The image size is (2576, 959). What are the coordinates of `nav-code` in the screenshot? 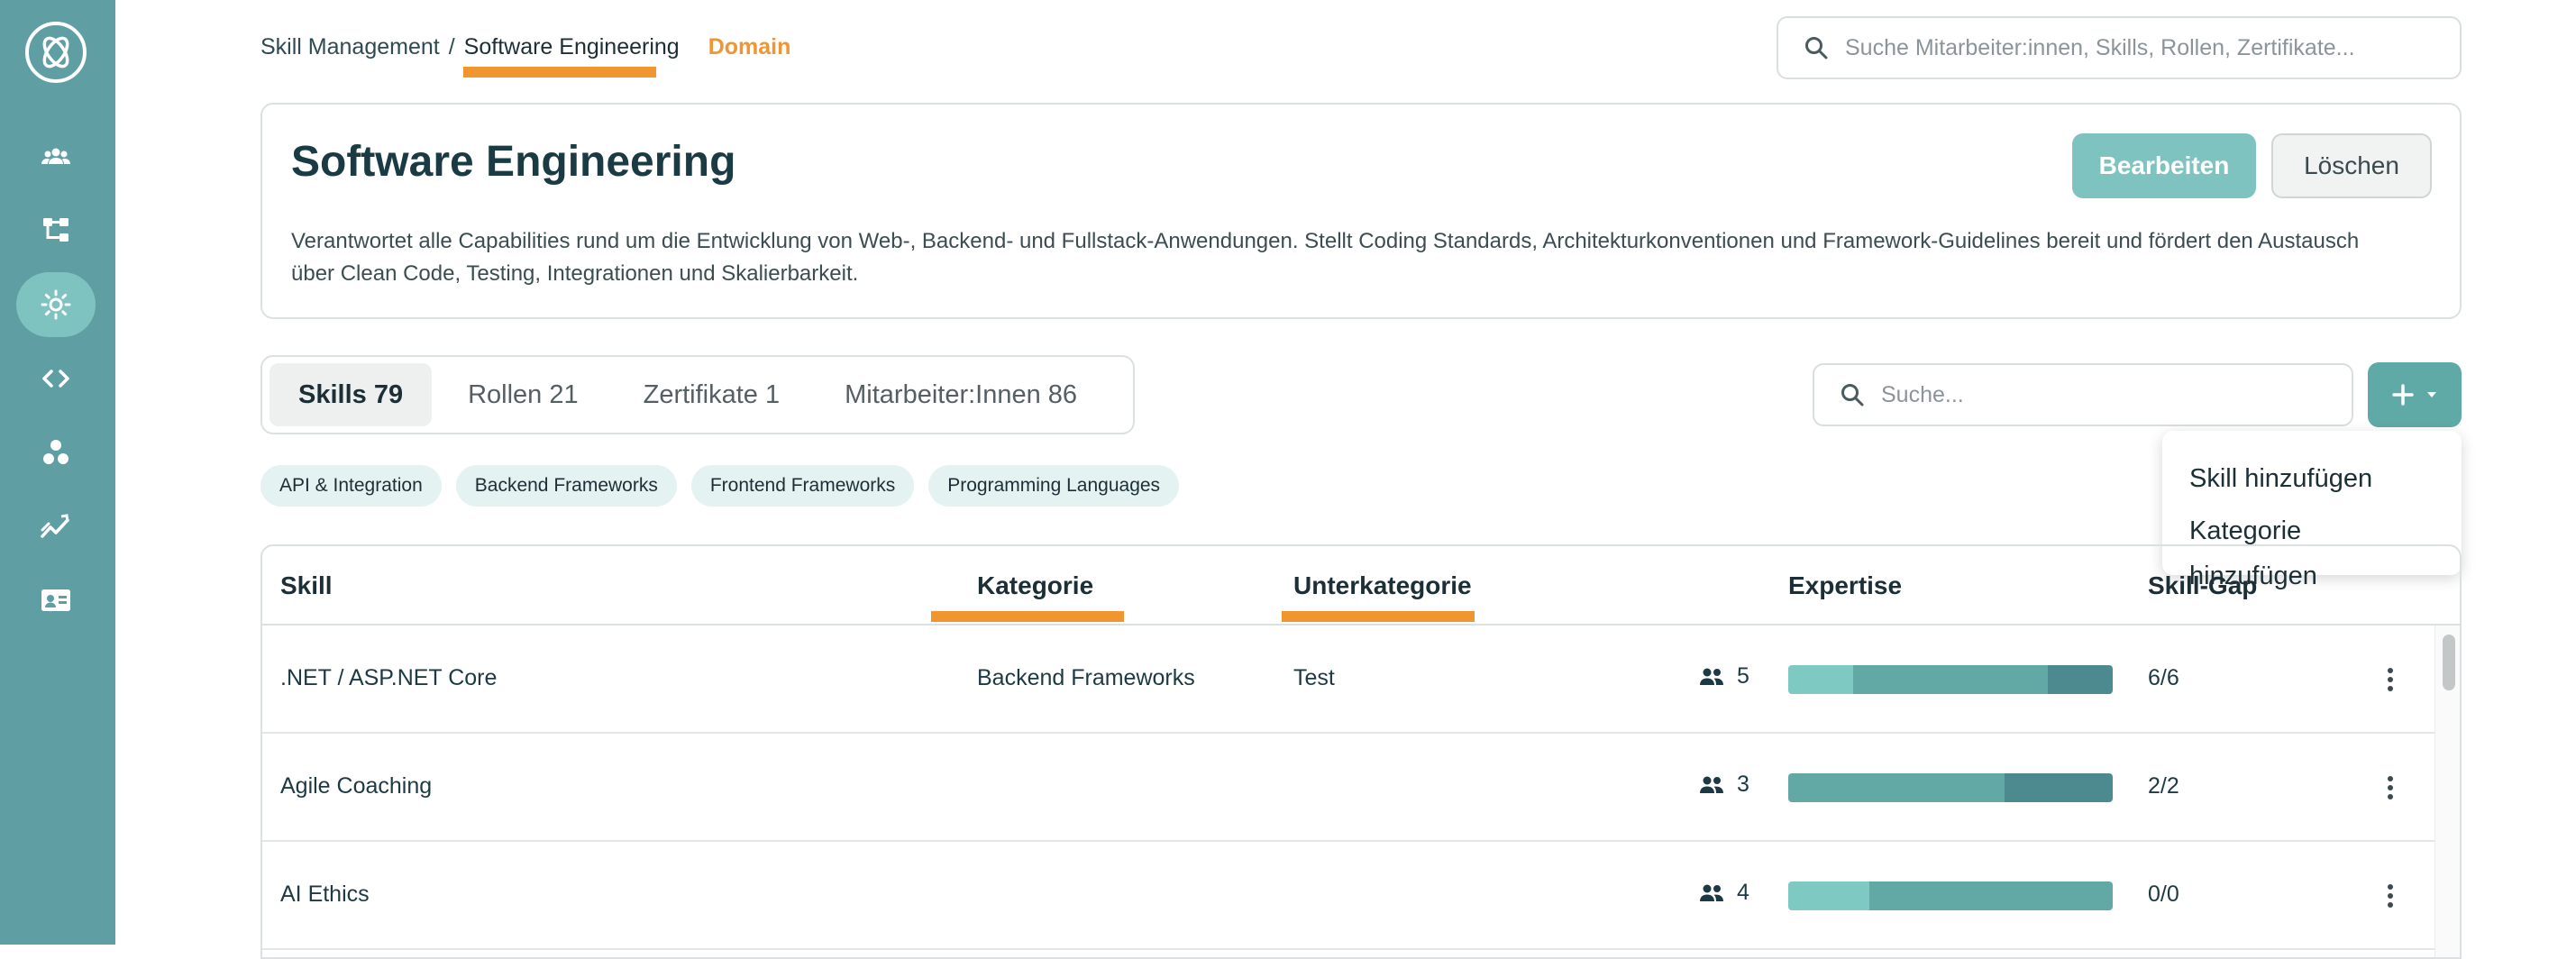 It's located at (56, 378).